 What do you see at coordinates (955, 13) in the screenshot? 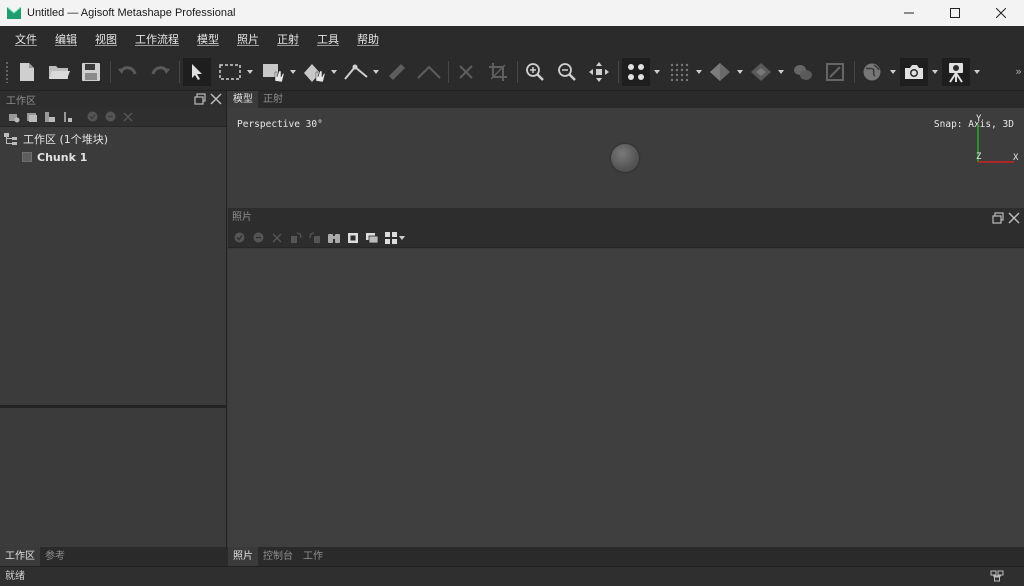
I see `maximize-button` at bounding box center [955, 13].